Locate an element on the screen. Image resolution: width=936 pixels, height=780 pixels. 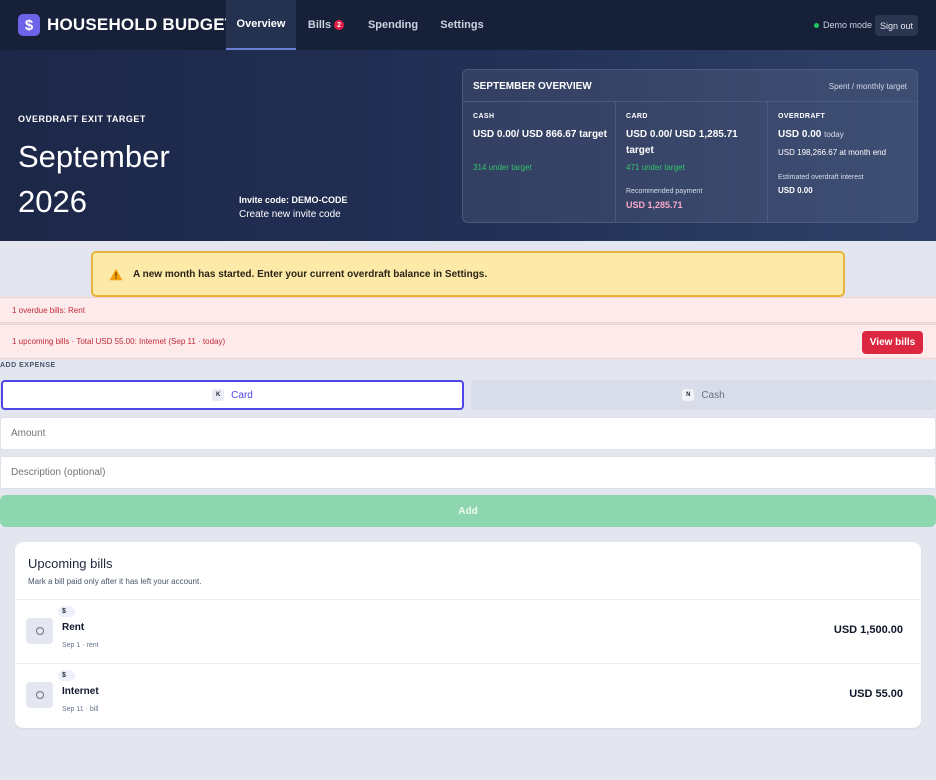
cash-status: 314 under target is located at coordinates (502, 167).